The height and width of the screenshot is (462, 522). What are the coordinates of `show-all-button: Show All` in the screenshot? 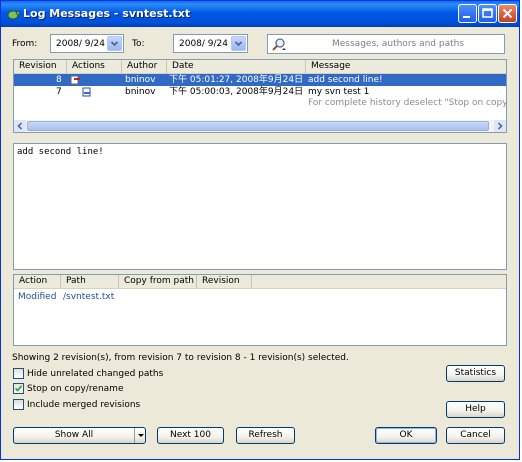 It's located at (79, 435).